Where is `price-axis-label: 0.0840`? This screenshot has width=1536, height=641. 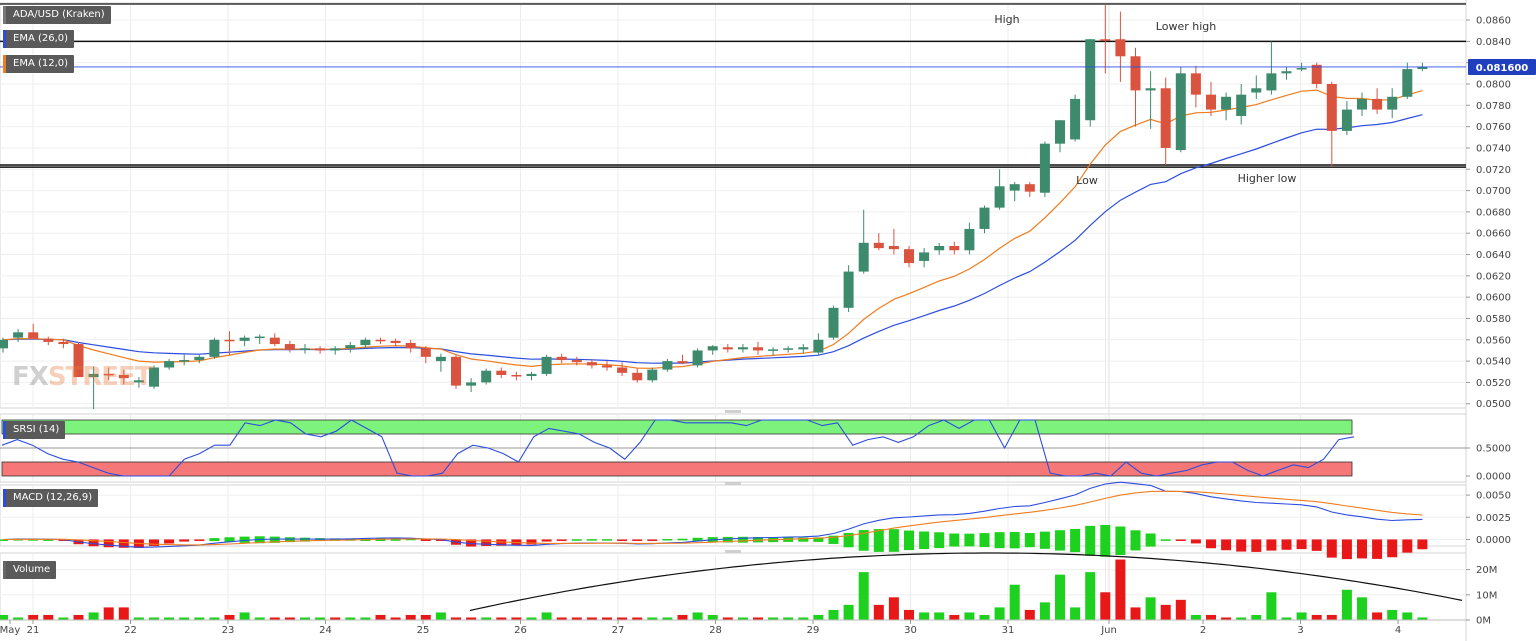
price-axis-label: 0.0840 is located at coordinates (1493, 42).